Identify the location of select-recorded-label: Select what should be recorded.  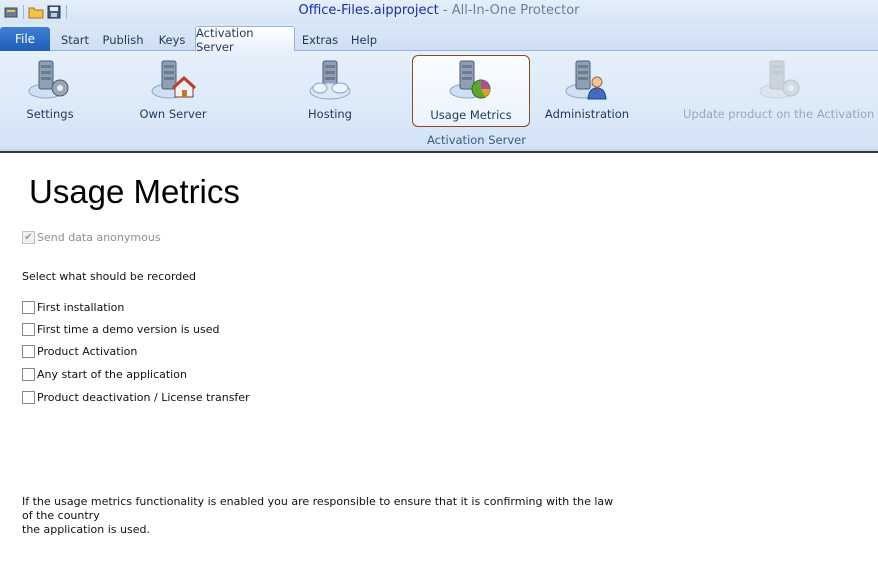
(109, 276).